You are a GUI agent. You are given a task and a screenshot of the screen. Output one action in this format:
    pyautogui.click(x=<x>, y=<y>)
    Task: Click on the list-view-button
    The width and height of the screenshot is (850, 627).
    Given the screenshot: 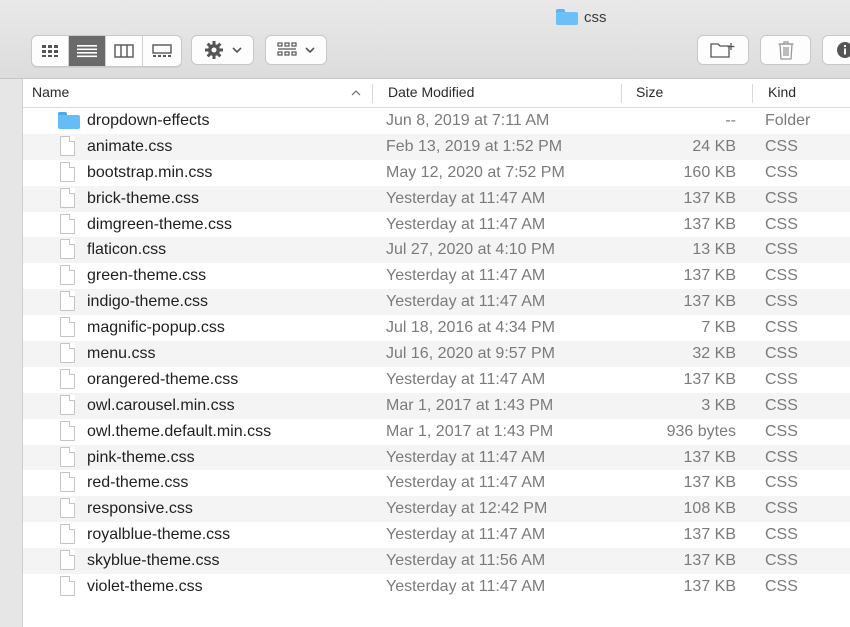 What is the action you would take?
    pyautogui.click(x=87, y=51)
    